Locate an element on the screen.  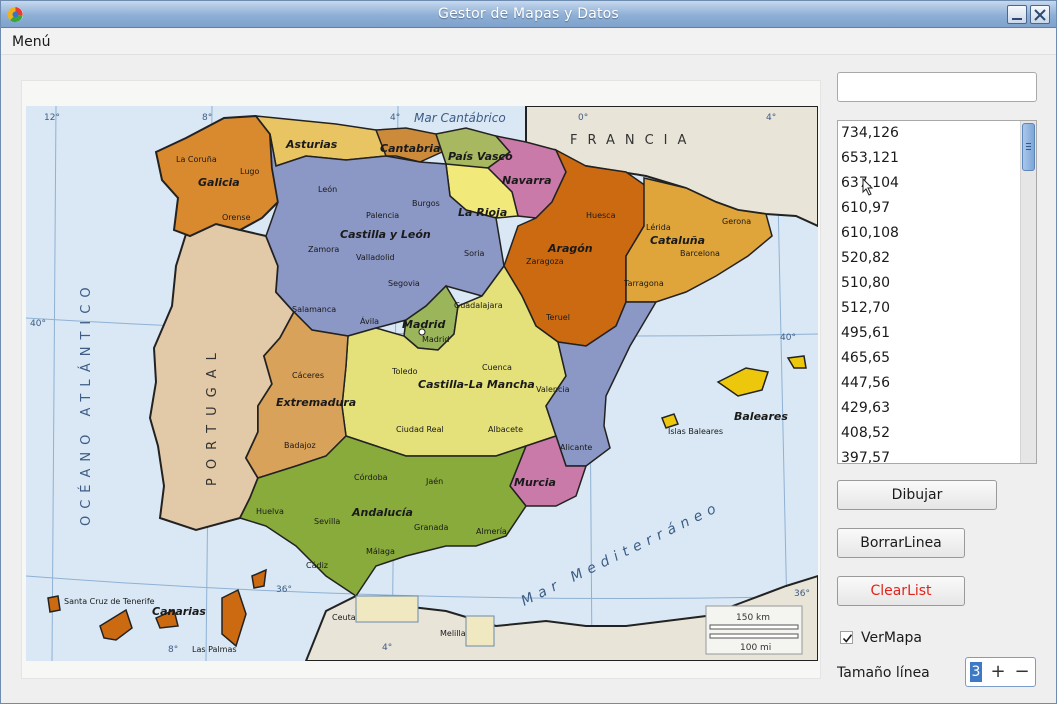
country-label-portugal: PORTUGAL is located at coordinates (212, 415).